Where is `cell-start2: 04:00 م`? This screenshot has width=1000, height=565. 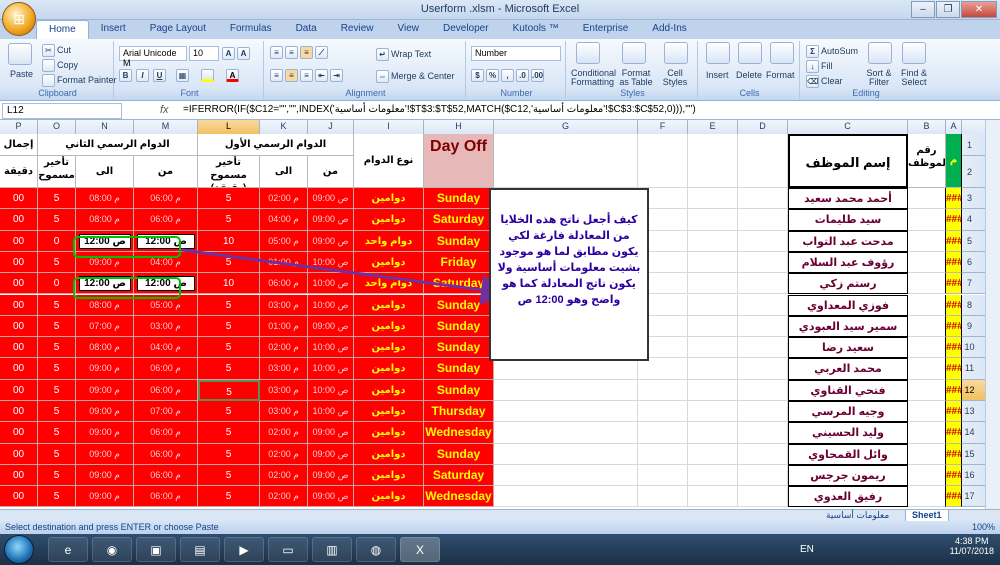
cell-start2: 04:00 م is located at coordinates (166, 348).